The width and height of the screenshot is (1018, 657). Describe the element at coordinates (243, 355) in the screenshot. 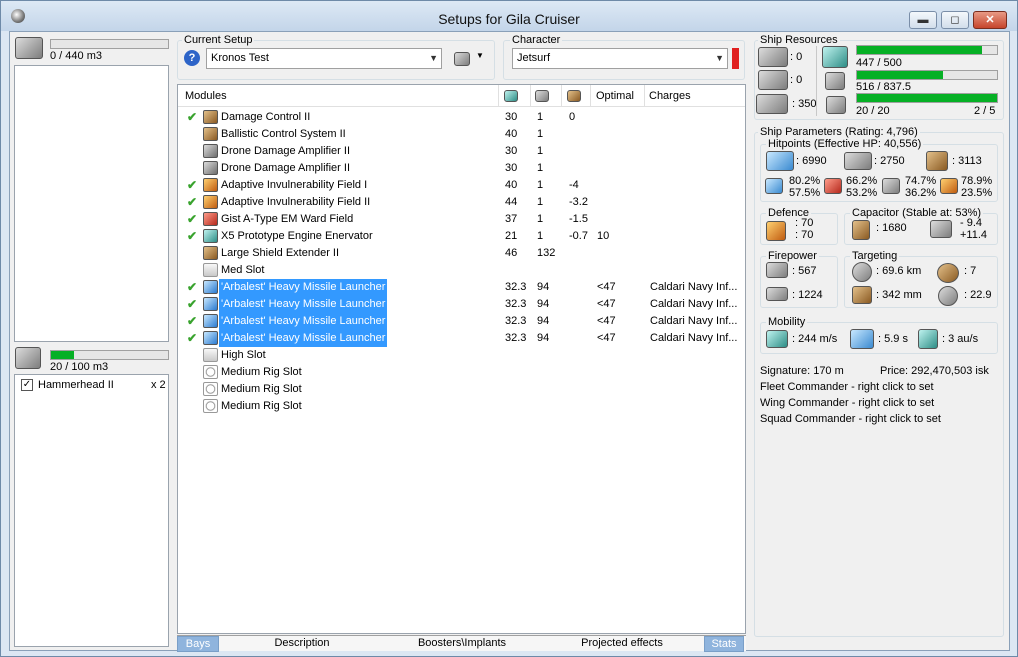

I see `module-name: High Slot` at that location.